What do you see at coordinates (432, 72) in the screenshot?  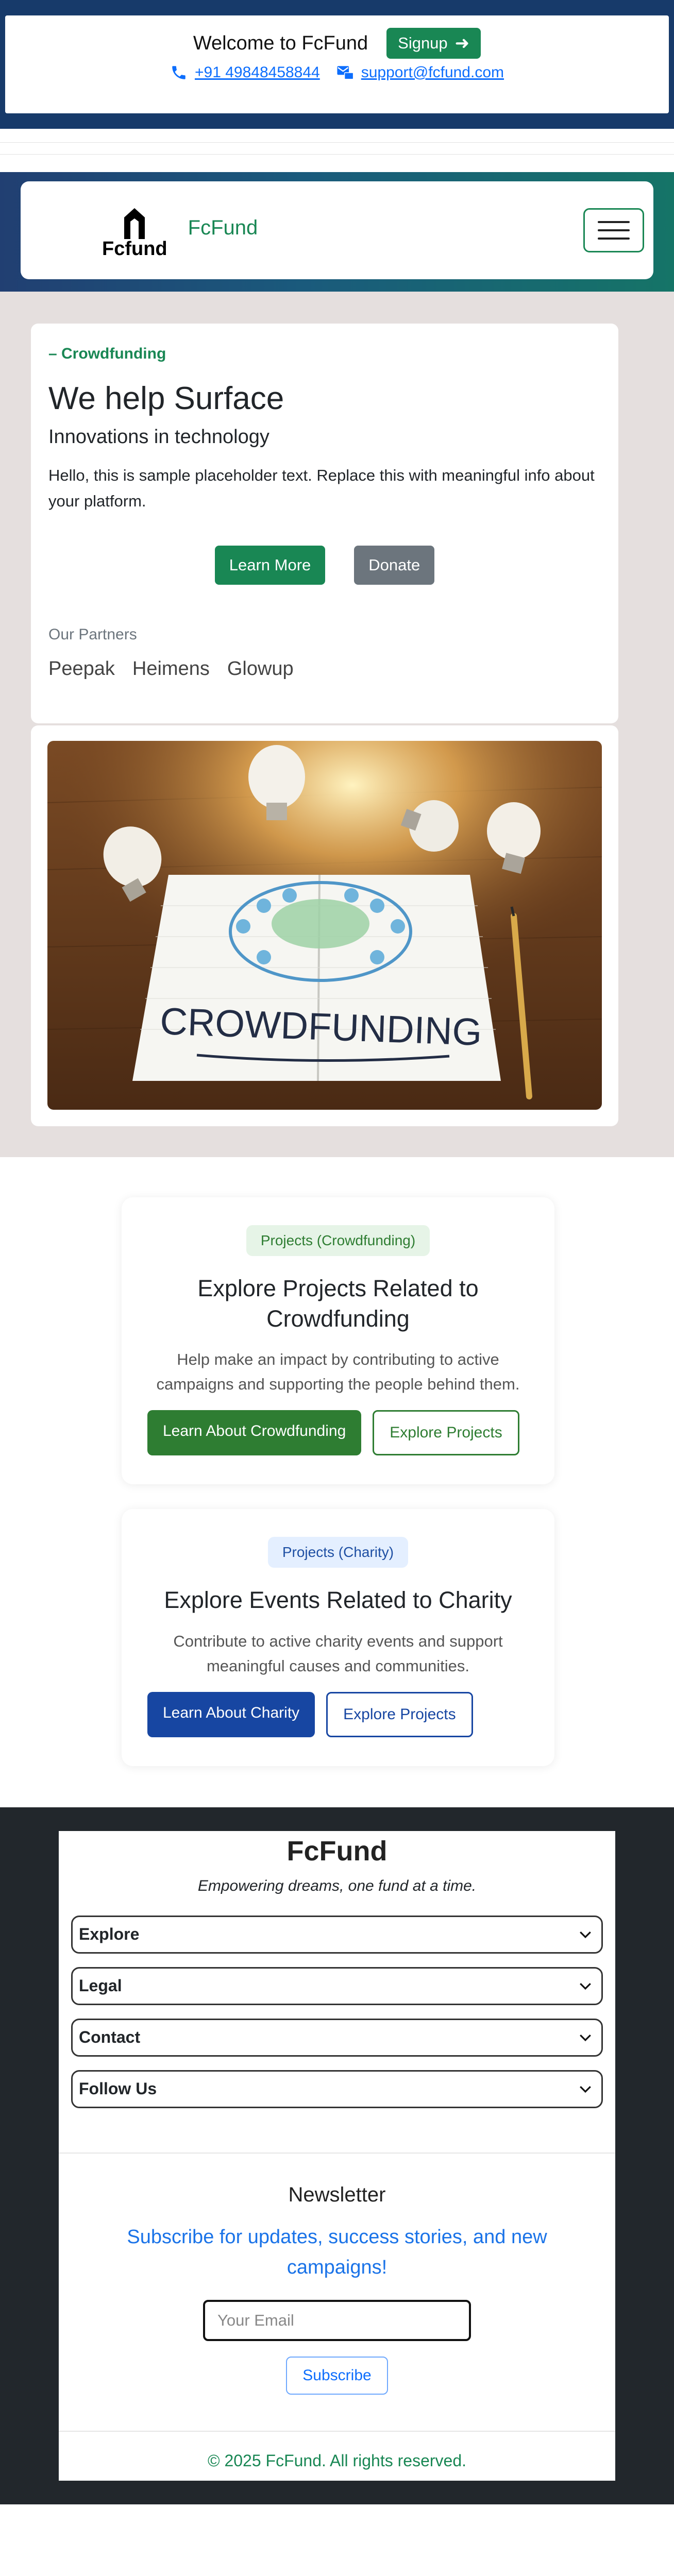 I see `email-link: support@fcfund.com` at bounding box center [432, 72].